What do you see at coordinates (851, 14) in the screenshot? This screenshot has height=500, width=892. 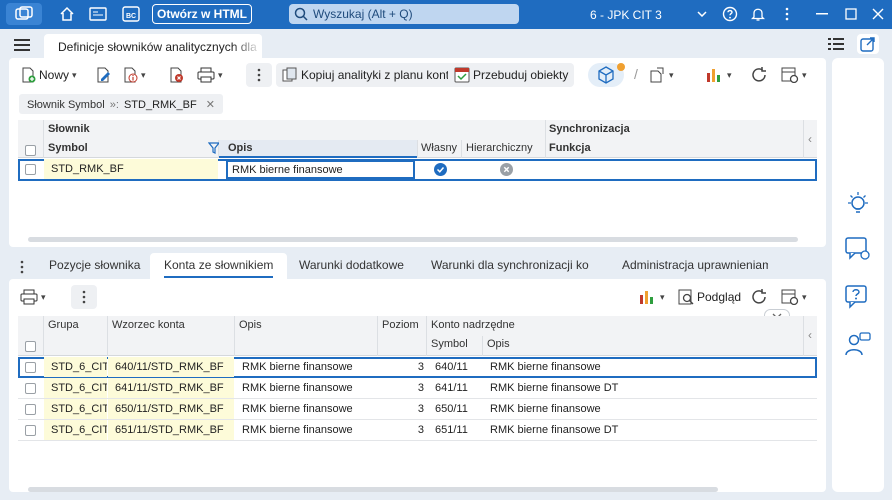 I see `maximize-icon` at bounding box center [851, 14].